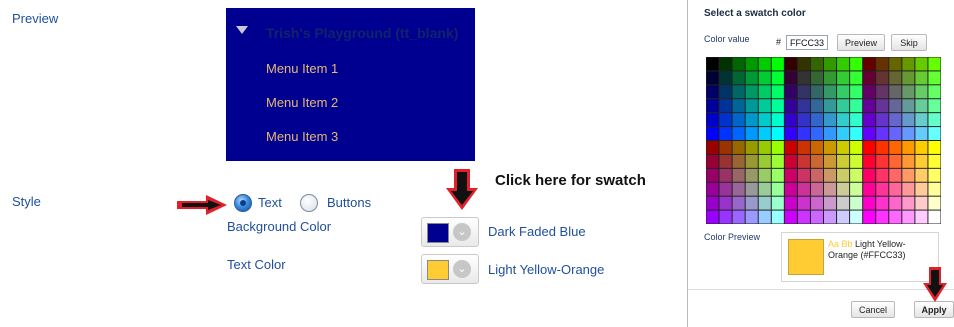 This screenshot has width=954, height=327. What do you see at coordinates (450, 232) in the screenshot?
I see `background-color-swatch-button: ⌄` at bounding box center [450, 232].